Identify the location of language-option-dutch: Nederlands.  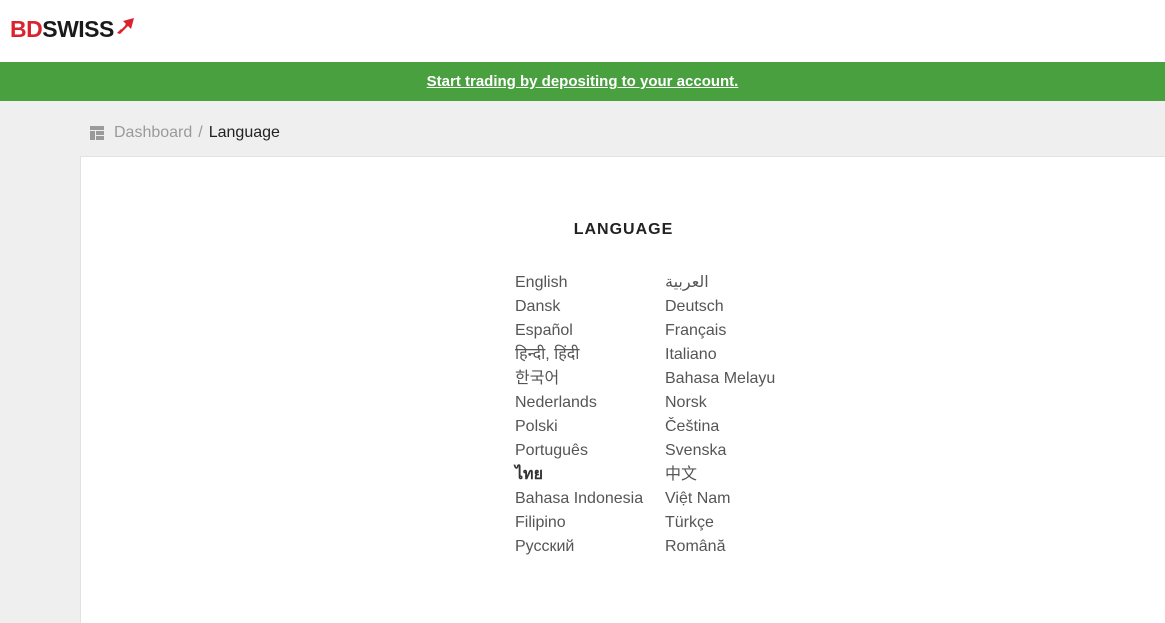
(590, 403).